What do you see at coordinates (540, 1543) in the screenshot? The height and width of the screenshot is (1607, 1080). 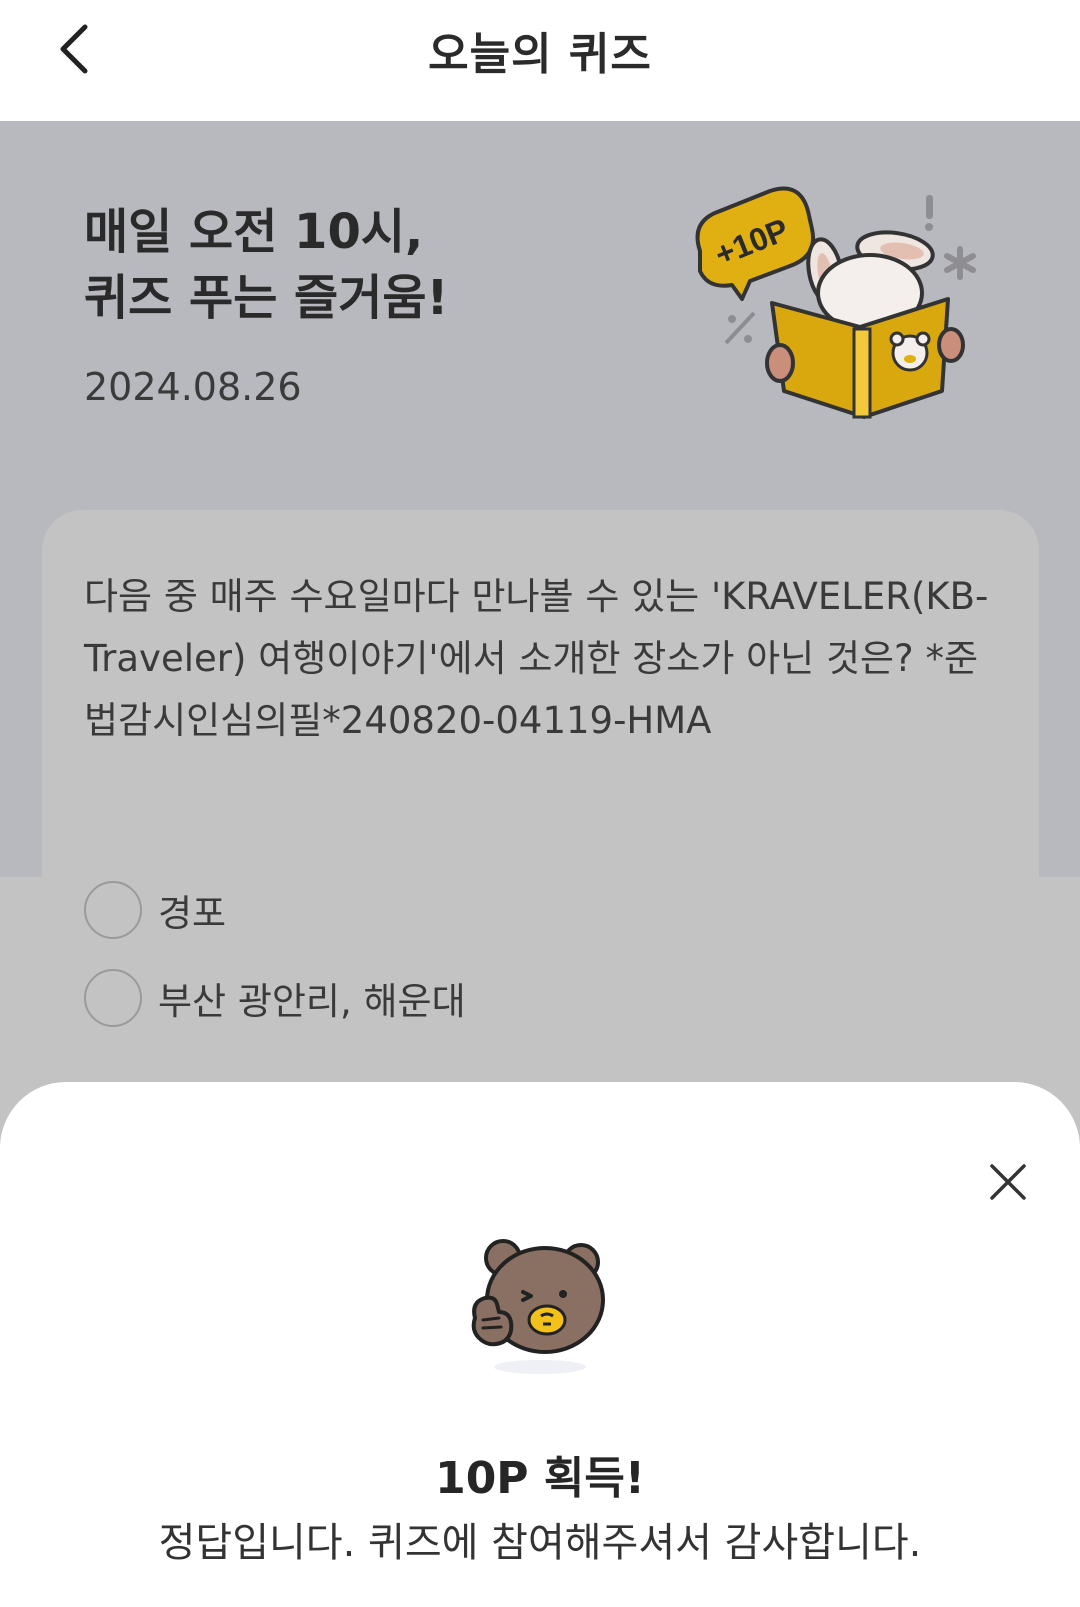 I see `result-message: 정답입니다. 퀴즈에 참여해주셔서 감사합니다.` at bounding box center [540, 1543].